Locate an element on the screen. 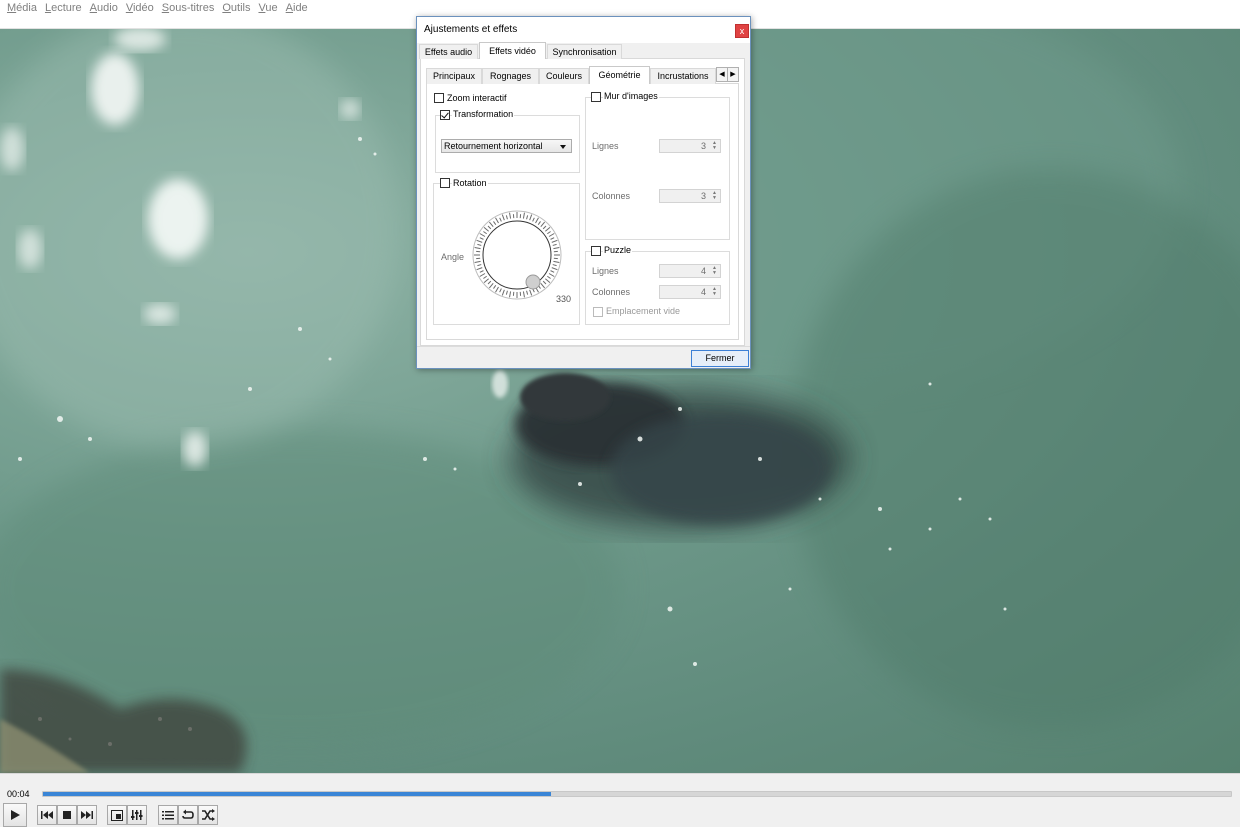 Image resolution: width=1240 pixels, height=827 pixels. subtab-geometrie: Géométrie is located at coordinates (619, 75).